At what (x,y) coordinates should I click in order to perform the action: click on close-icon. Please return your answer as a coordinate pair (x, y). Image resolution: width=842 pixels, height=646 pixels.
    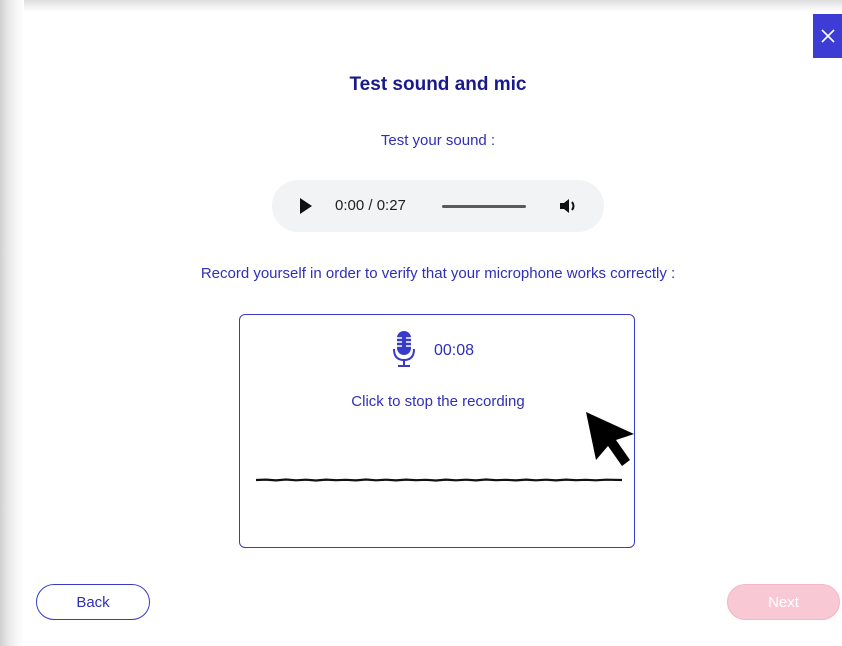
    Looking at the image, I should click on (827, 36).